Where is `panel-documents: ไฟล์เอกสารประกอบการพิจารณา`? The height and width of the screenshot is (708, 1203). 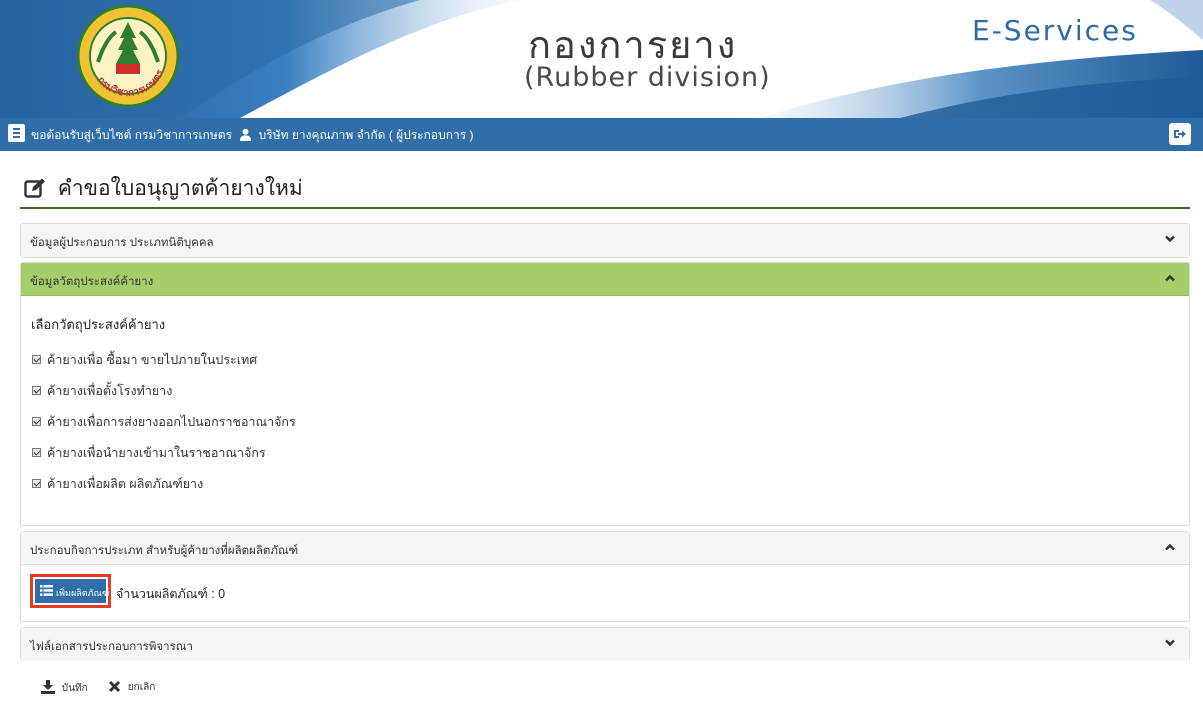 panel-documents: ไฟล์เอกสารประกอบการพิจารณา is located at coordinates (605, 644).